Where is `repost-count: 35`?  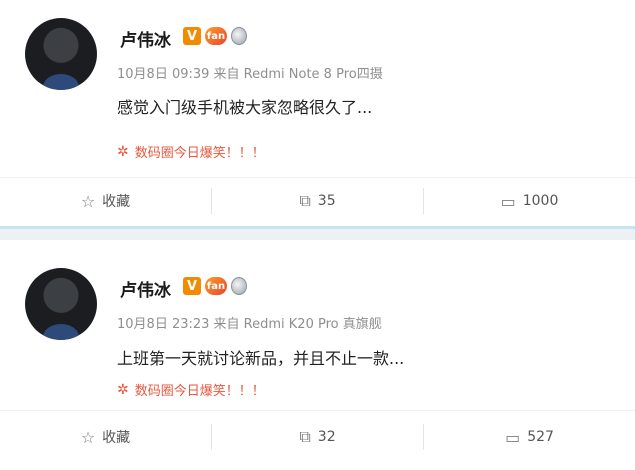 repost-count: 35 is located at coordinates (326, 201).